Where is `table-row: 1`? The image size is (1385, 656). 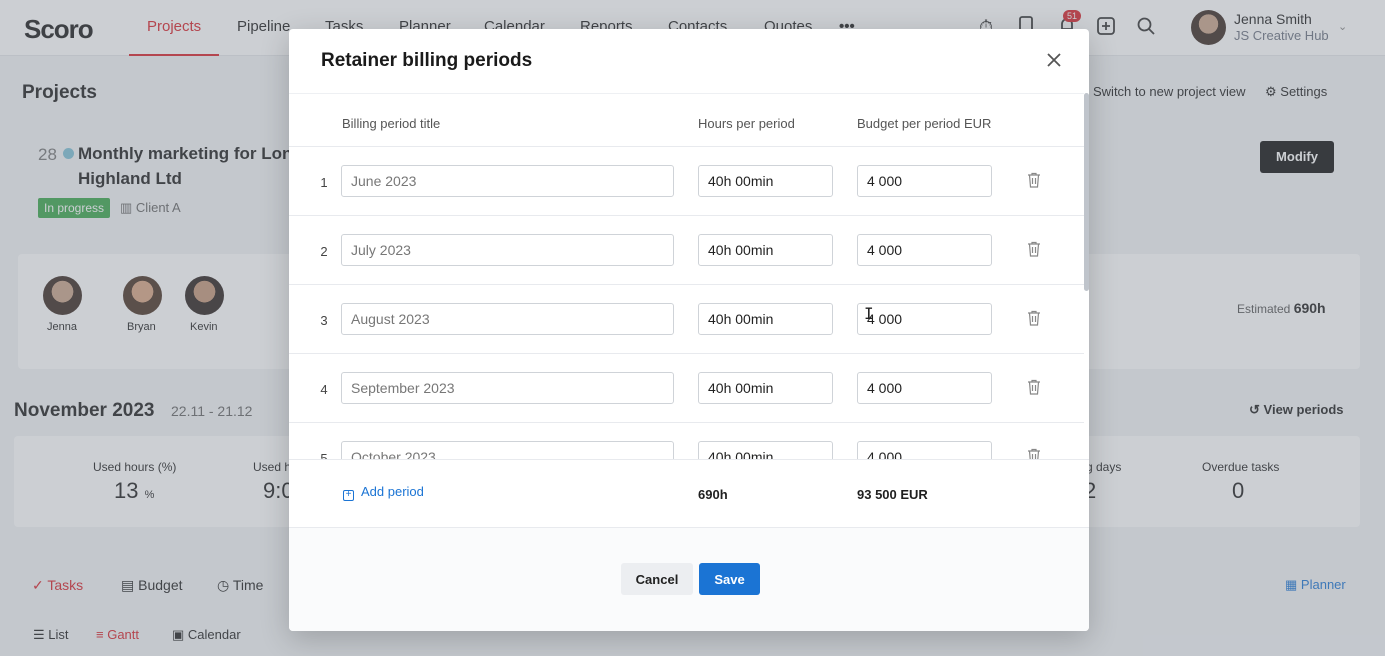 table-row: 1 is located at coordinates (686, 180).